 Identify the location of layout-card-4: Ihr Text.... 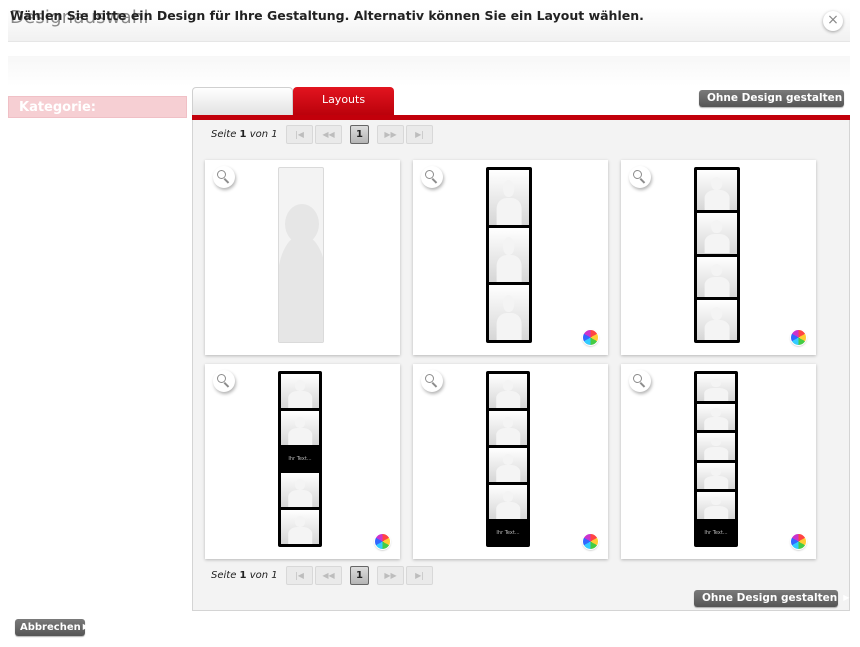
(302, 461).